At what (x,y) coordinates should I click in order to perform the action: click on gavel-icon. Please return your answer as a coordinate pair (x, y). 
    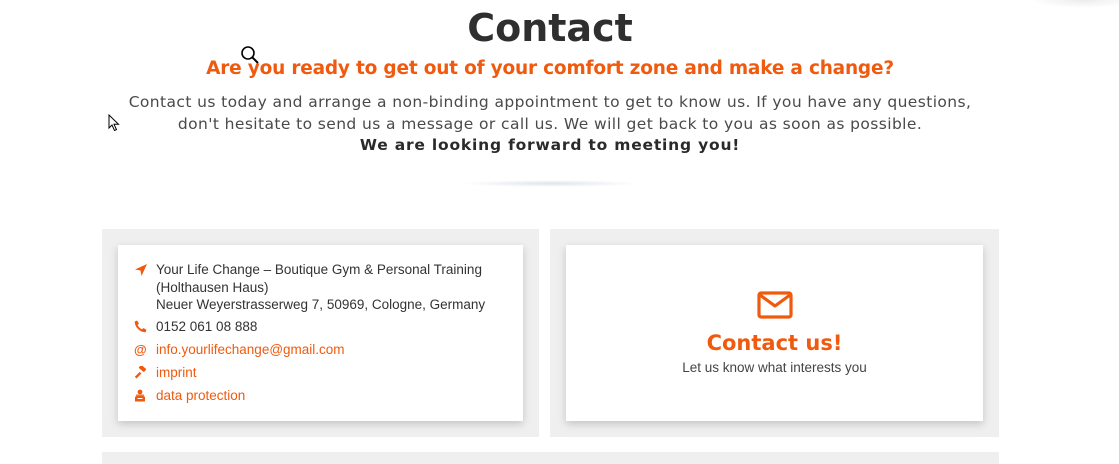
    Looking at the image, I should click on (145, 371).